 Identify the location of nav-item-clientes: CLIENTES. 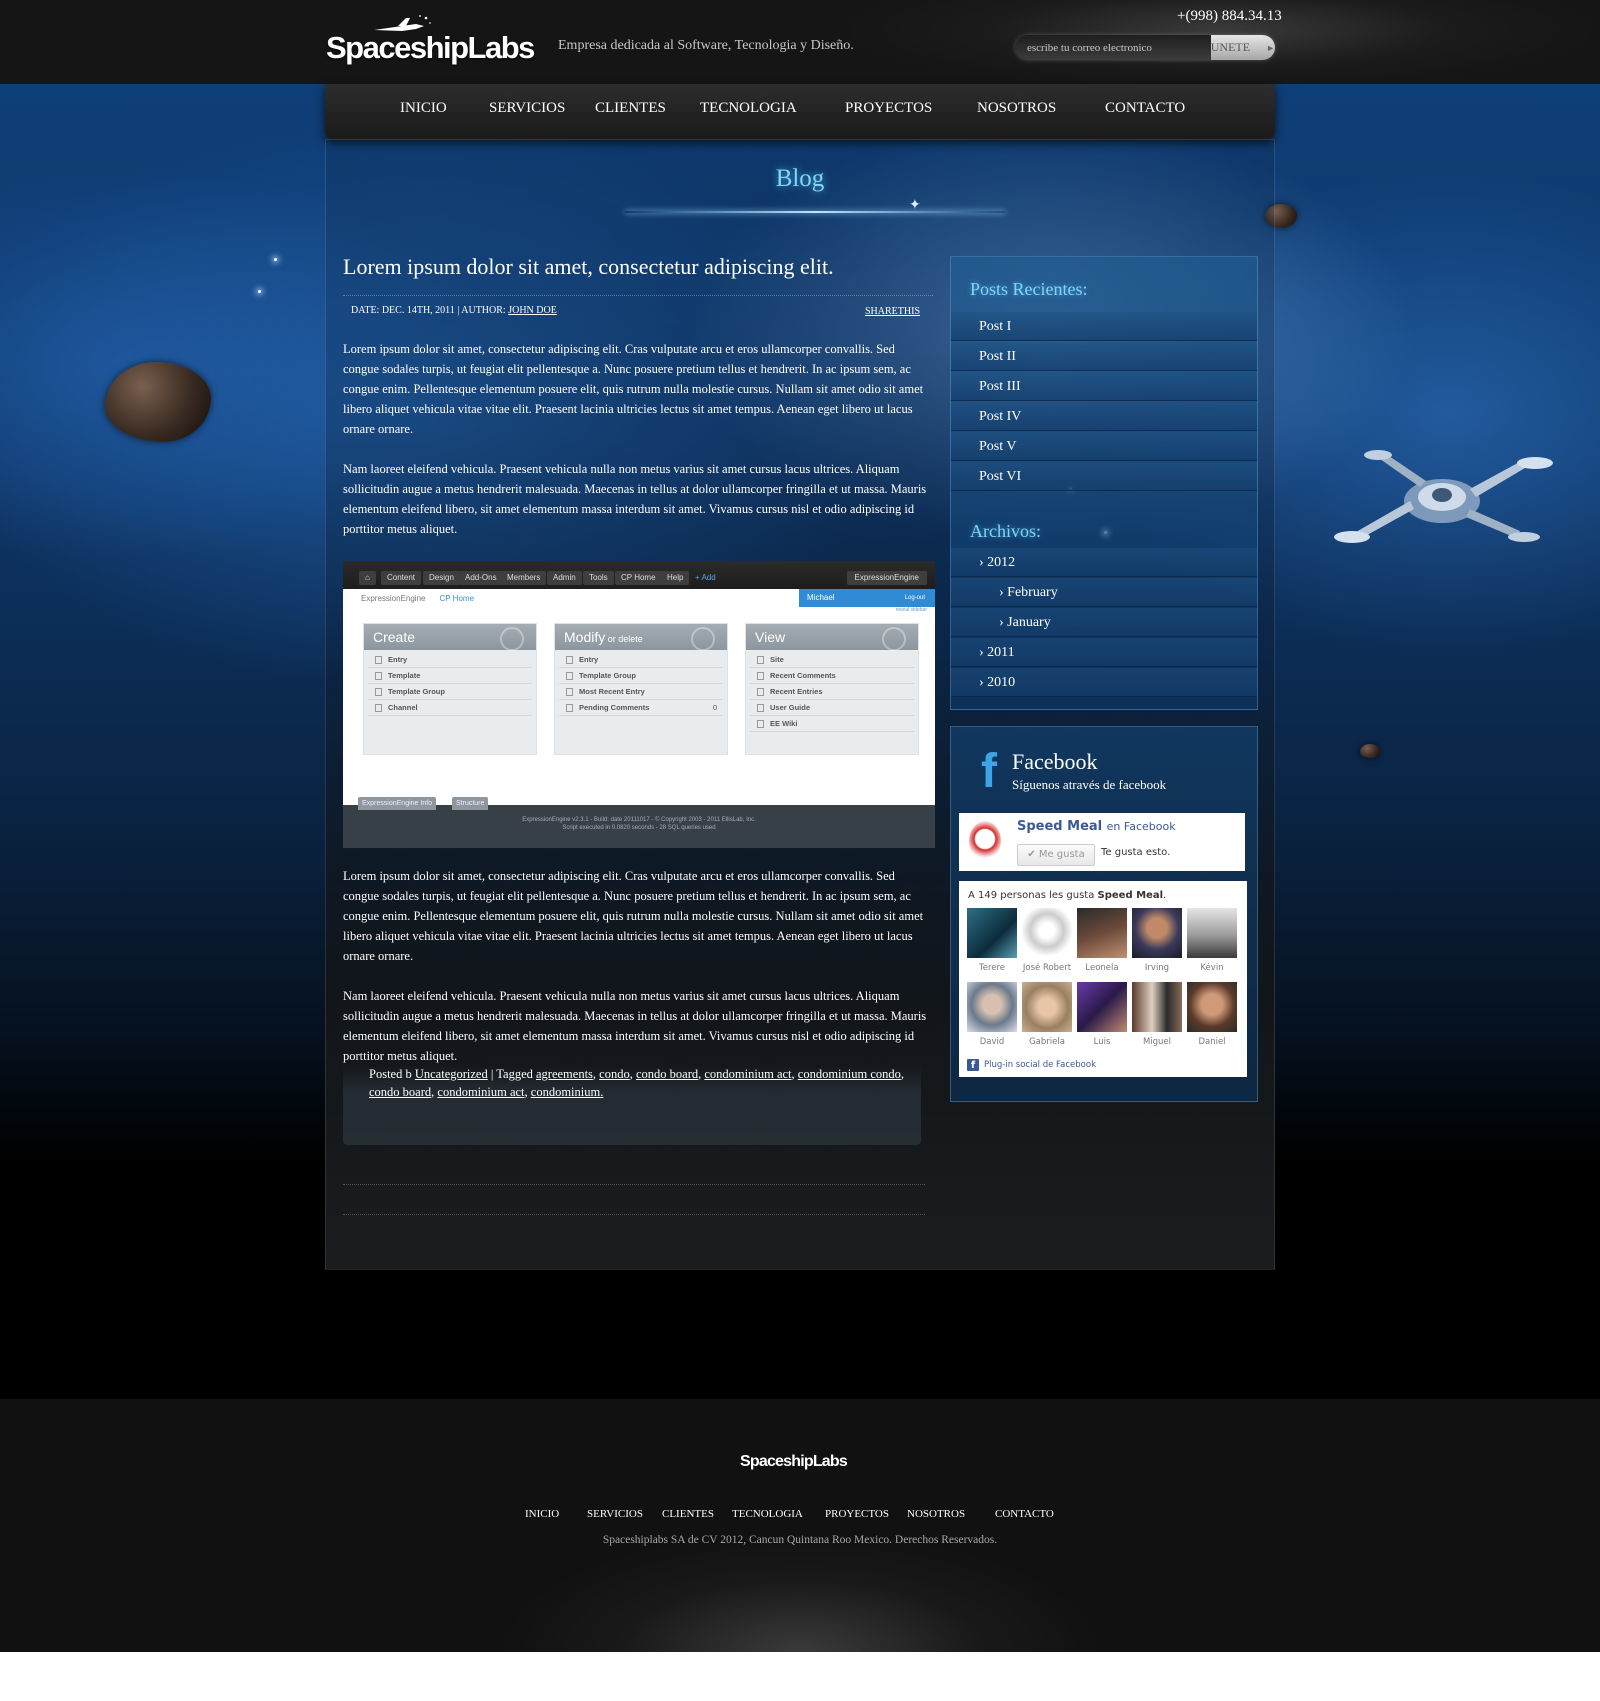
(630, 108).